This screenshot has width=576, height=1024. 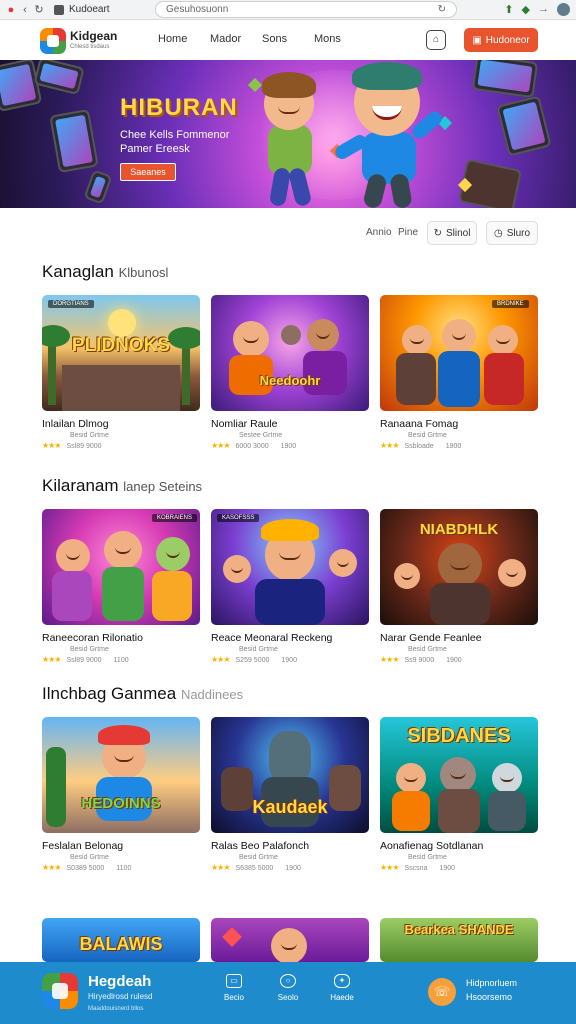 I want to click on cta-label: Hudoneor, so click(x=507, y=40).